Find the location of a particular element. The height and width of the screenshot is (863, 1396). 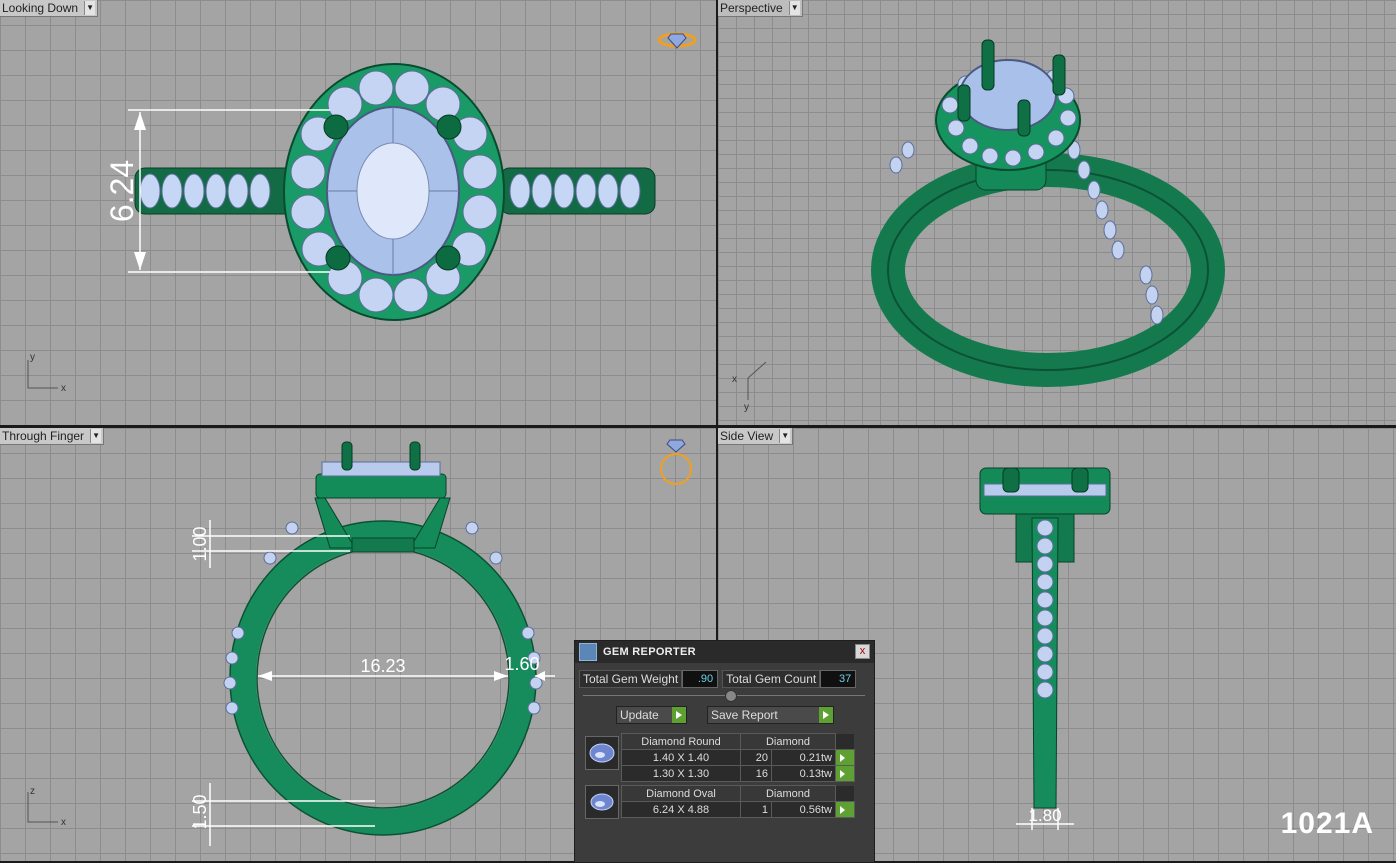

dim-shank-width: 1.80 is located at coordinates (1044, 815).